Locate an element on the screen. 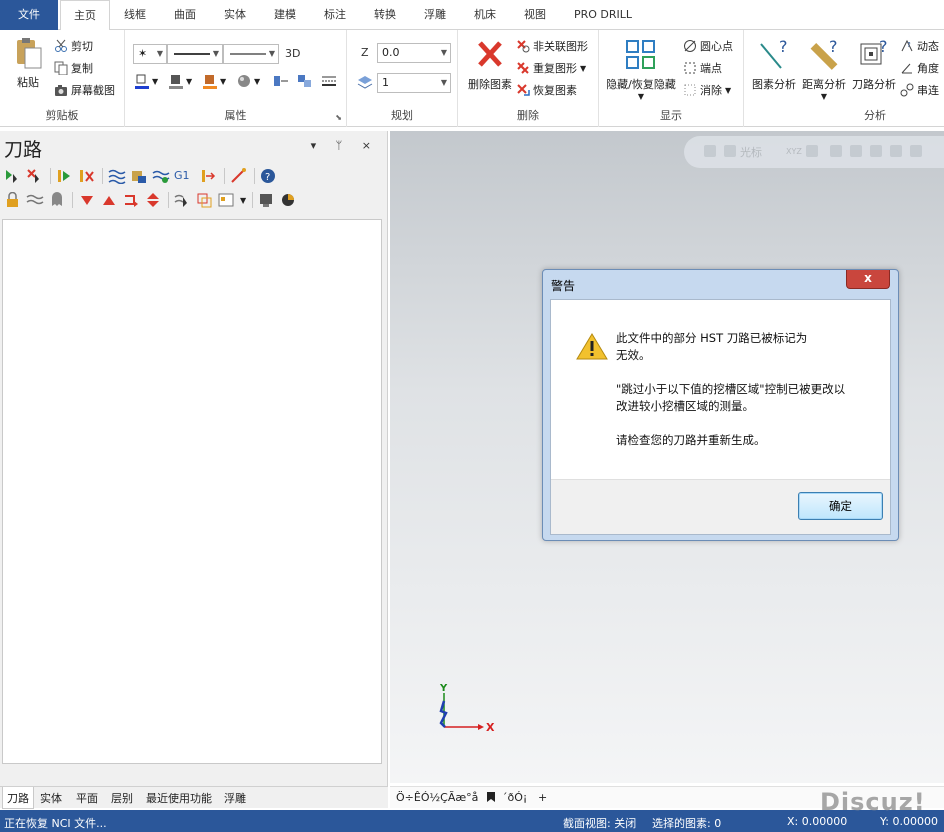  panel-tab-recent-functions: 最近使用功能 is located at coordinates (179, 798).